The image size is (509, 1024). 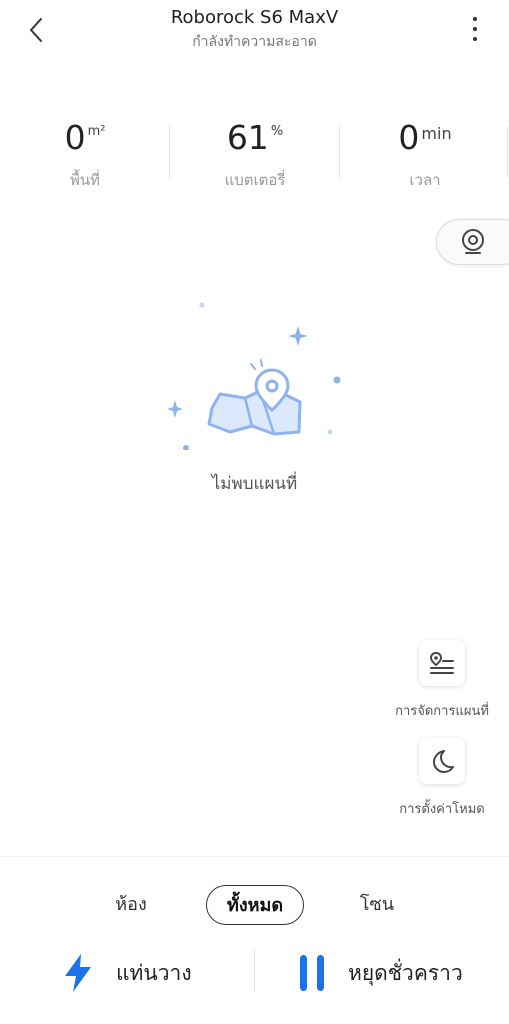 I want to click on tab-all: ทั้งหมด, so click(x=255, y=905).